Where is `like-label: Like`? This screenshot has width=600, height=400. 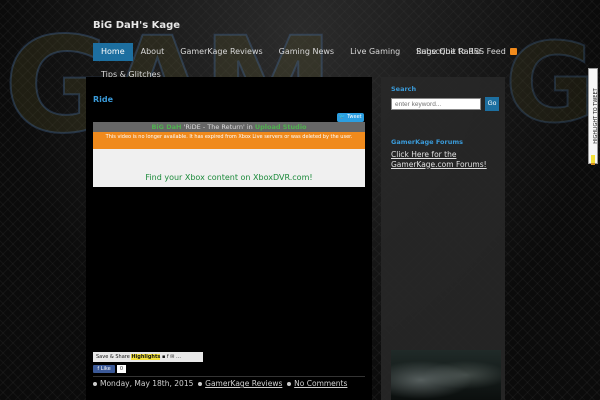
like-label: Like is located at coordinates (105, 369).